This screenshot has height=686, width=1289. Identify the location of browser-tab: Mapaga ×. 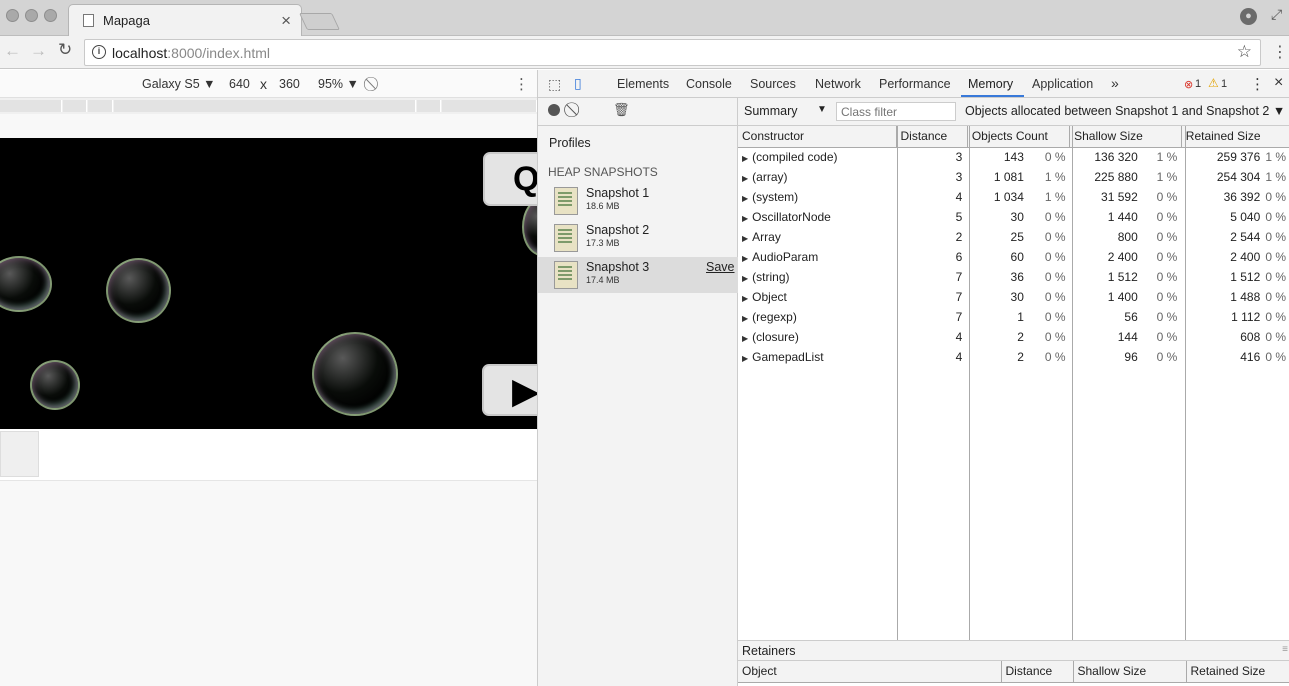
(185, 20).